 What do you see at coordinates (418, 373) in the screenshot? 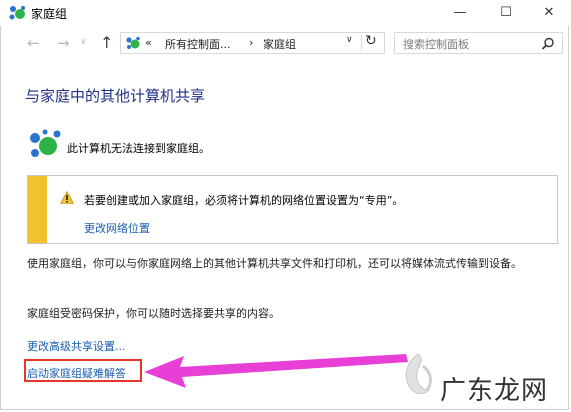
I see `watermark-logo` at bounding box center [418, 373].